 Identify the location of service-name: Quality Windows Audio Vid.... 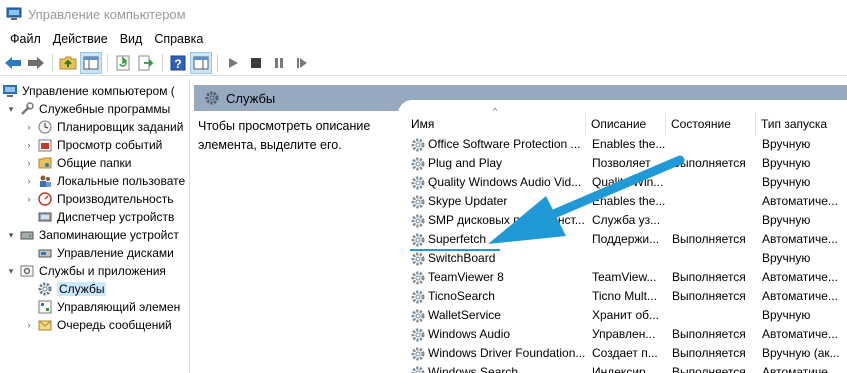
(505, 182).